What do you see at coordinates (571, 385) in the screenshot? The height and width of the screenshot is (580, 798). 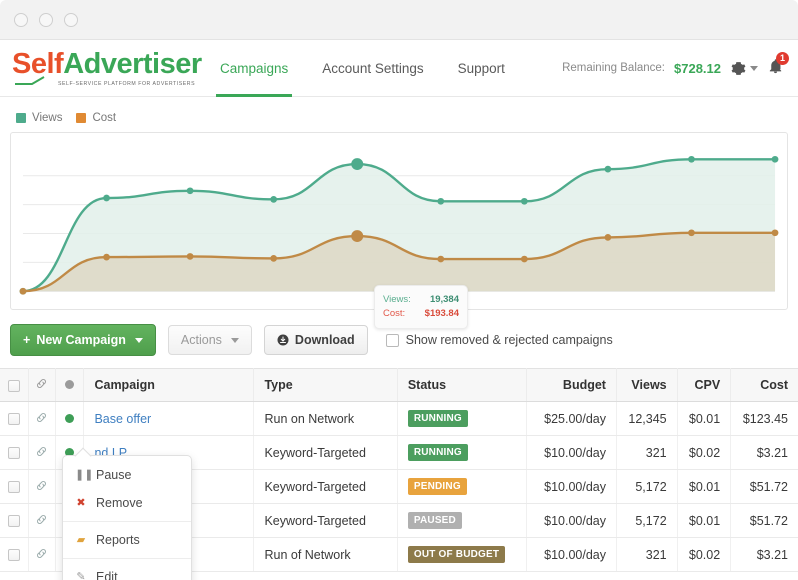 I see `th-budget: Budget` at bounding box center [571, 385].